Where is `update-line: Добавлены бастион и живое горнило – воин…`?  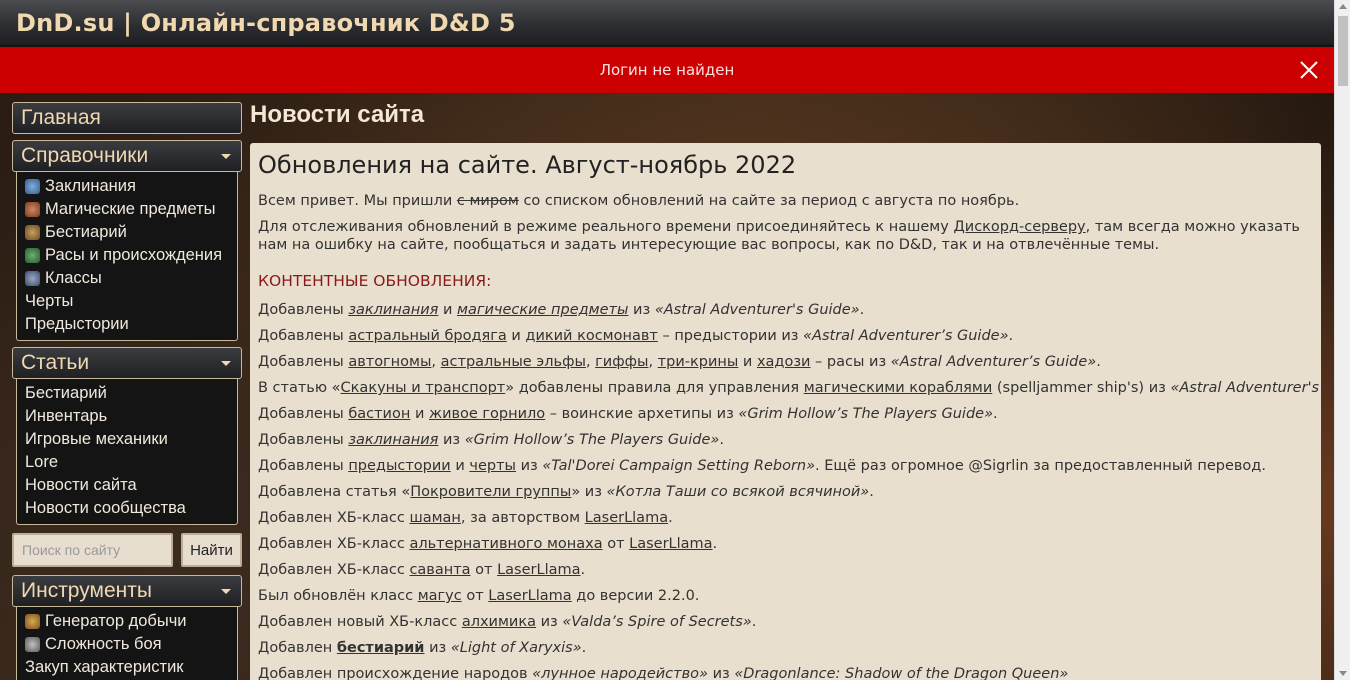
update-line: Добавлены бастион и живое горнило – воин… is located at coordinates (628, 414).